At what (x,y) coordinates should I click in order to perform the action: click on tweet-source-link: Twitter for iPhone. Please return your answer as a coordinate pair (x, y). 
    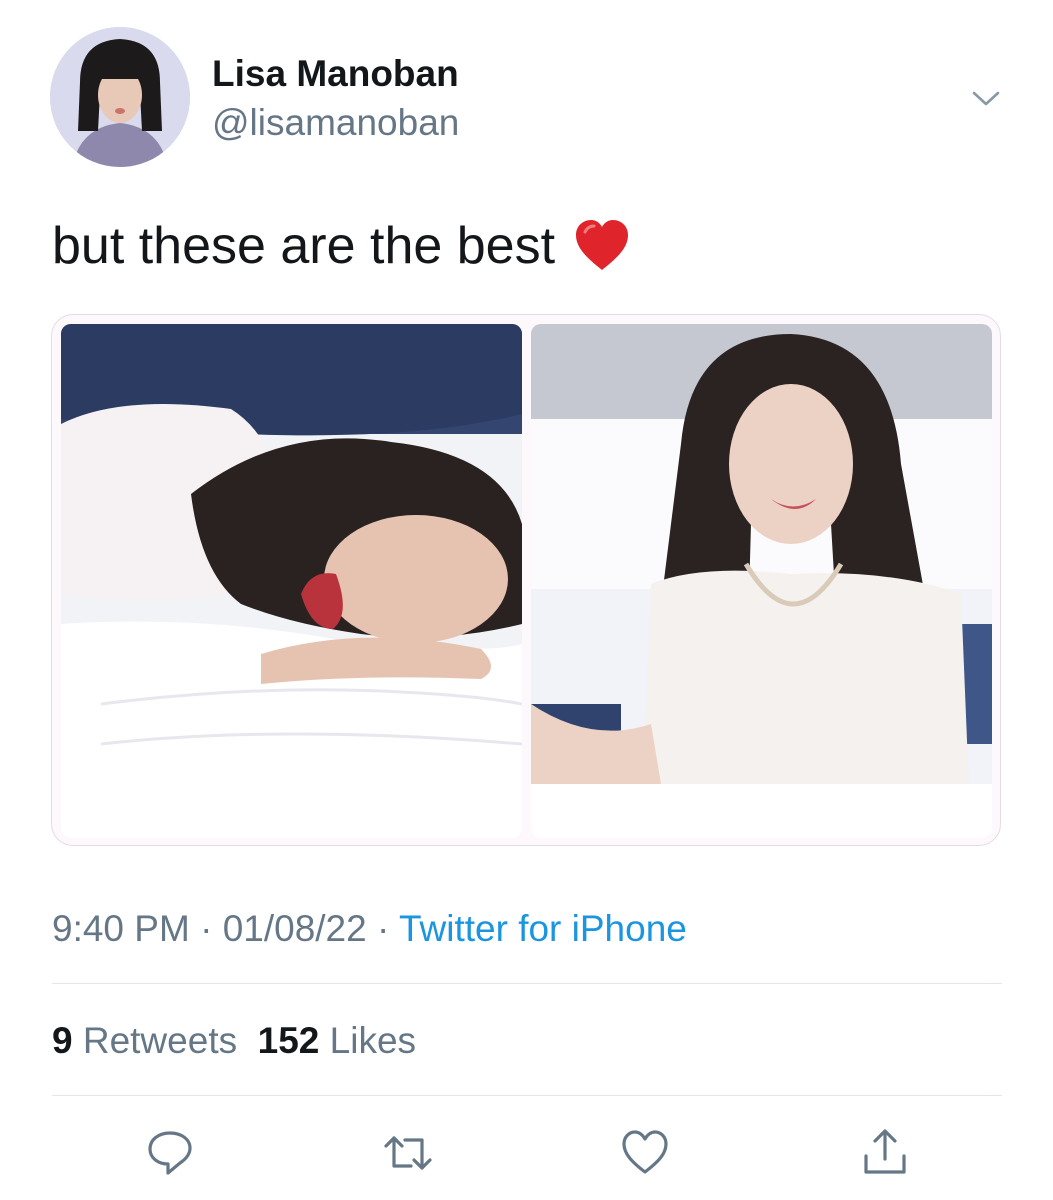
    Looking at the image, I should click on (543, 928).